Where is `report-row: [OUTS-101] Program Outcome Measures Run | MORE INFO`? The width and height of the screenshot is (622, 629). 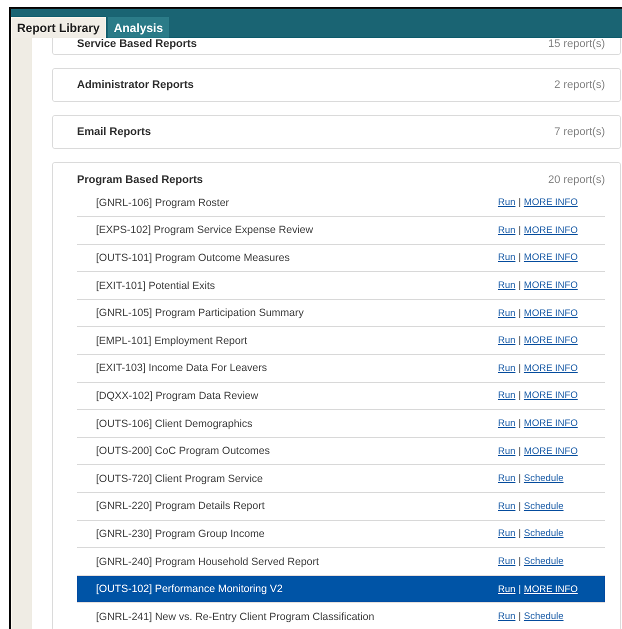 report-row: [OUTS-101] Program Outcome Measures Run | MORE INFO is located at coordinates (341, 258).